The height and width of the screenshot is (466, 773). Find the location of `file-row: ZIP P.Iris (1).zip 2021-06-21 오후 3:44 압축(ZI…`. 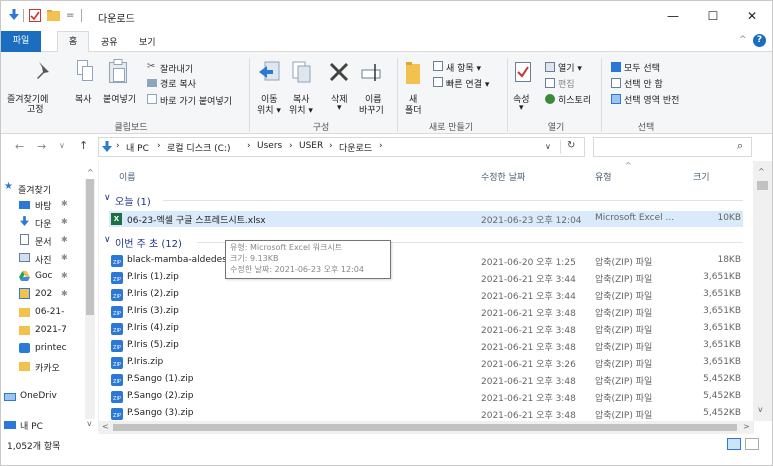

file-row: ZIP P.Iris (1).zip 2021-06-21 오후 3:44 압축(ZI… is located at coordinates (426, 278).